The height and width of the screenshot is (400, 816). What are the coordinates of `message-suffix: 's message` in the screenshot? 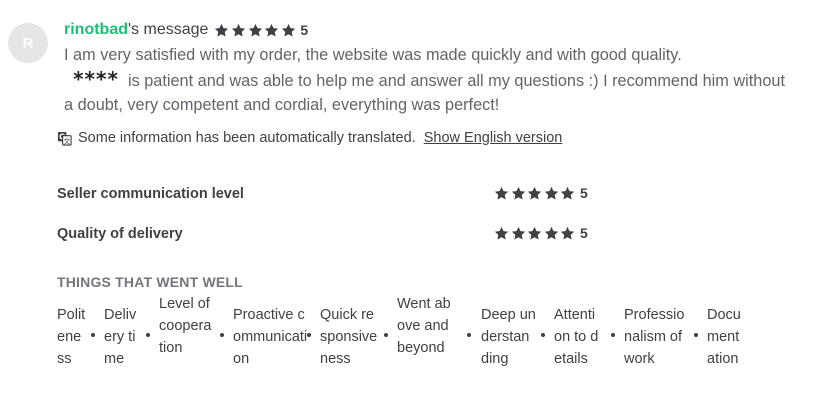 It's located at (168, 29).